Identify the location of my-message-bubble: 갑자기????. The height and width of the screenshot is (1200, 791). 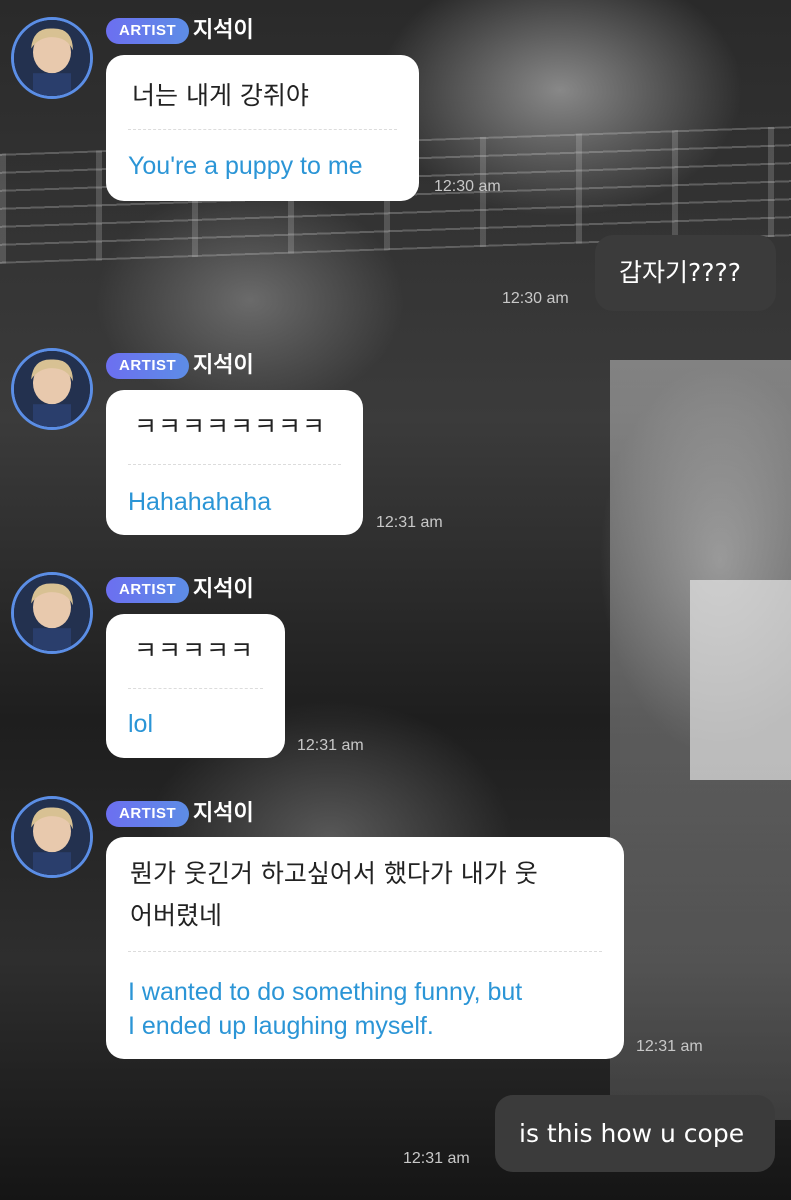
(685, 273).